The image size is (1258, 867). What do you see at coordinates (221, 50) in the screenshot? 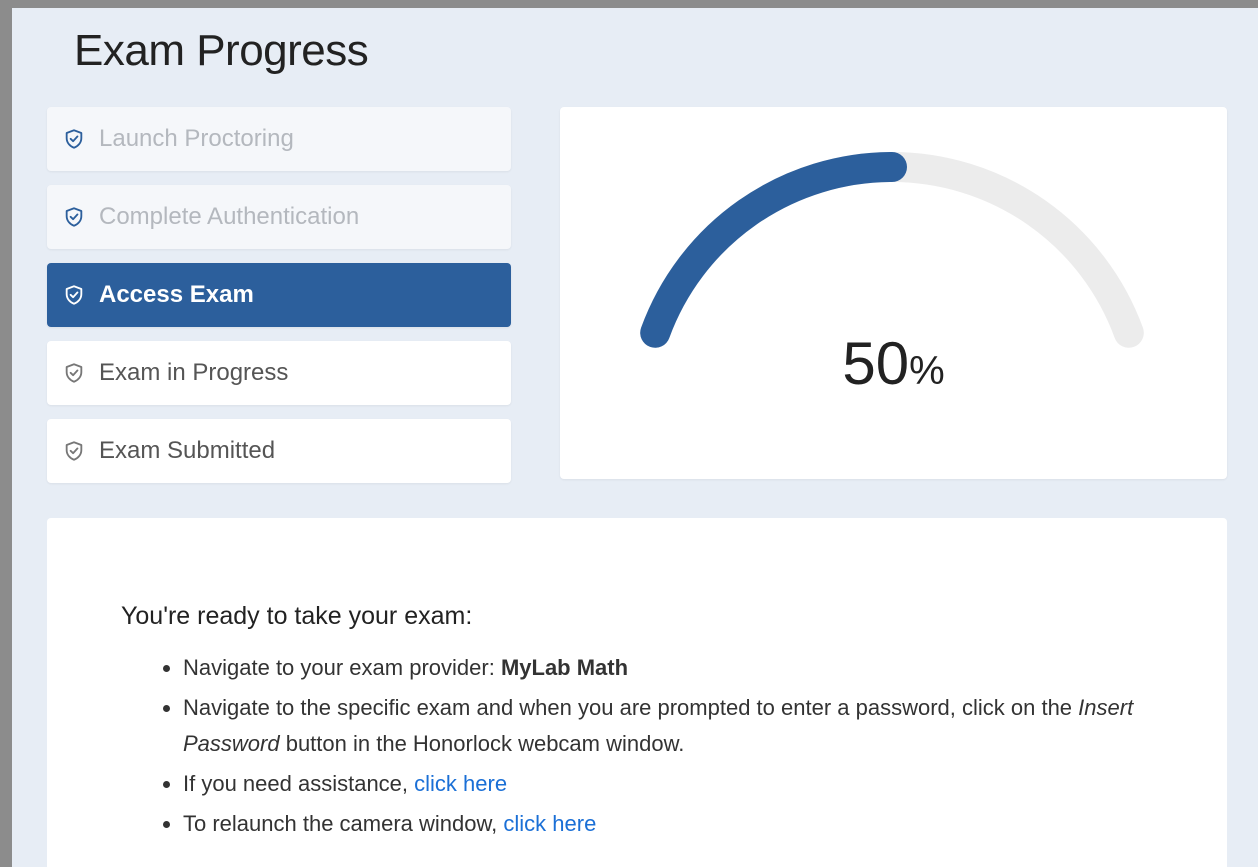
I see `page-title: Exam Progress` at bounding box center [221, 50].